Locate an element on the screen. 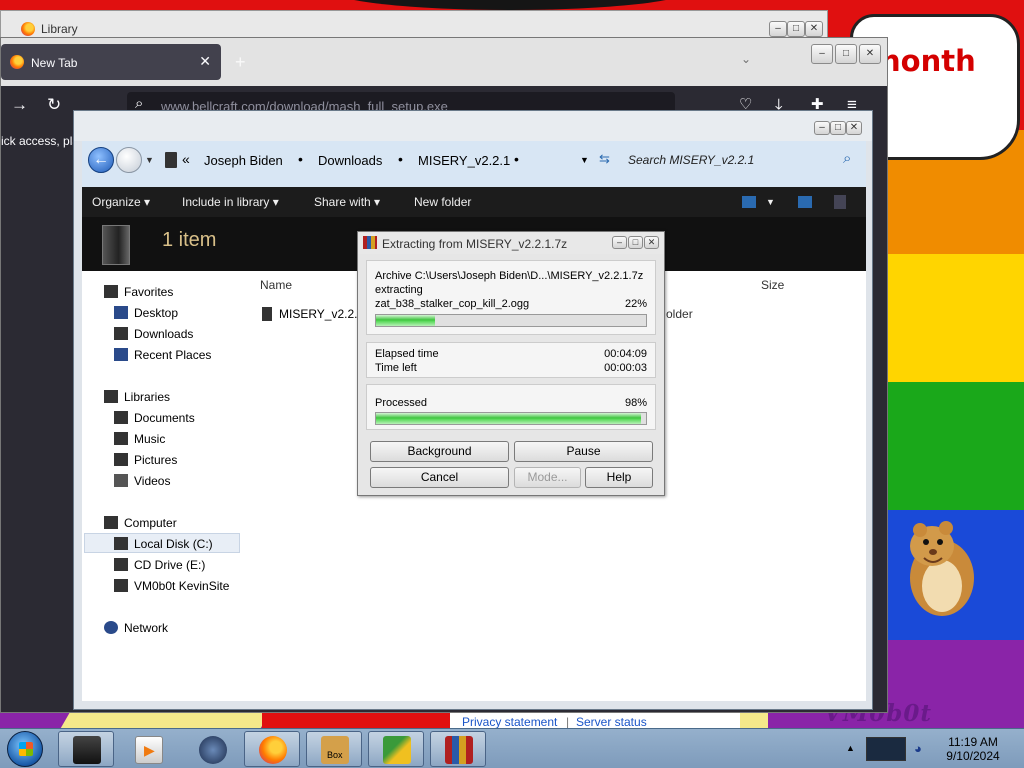  background-button: Background is located at coordinates (439, 451).